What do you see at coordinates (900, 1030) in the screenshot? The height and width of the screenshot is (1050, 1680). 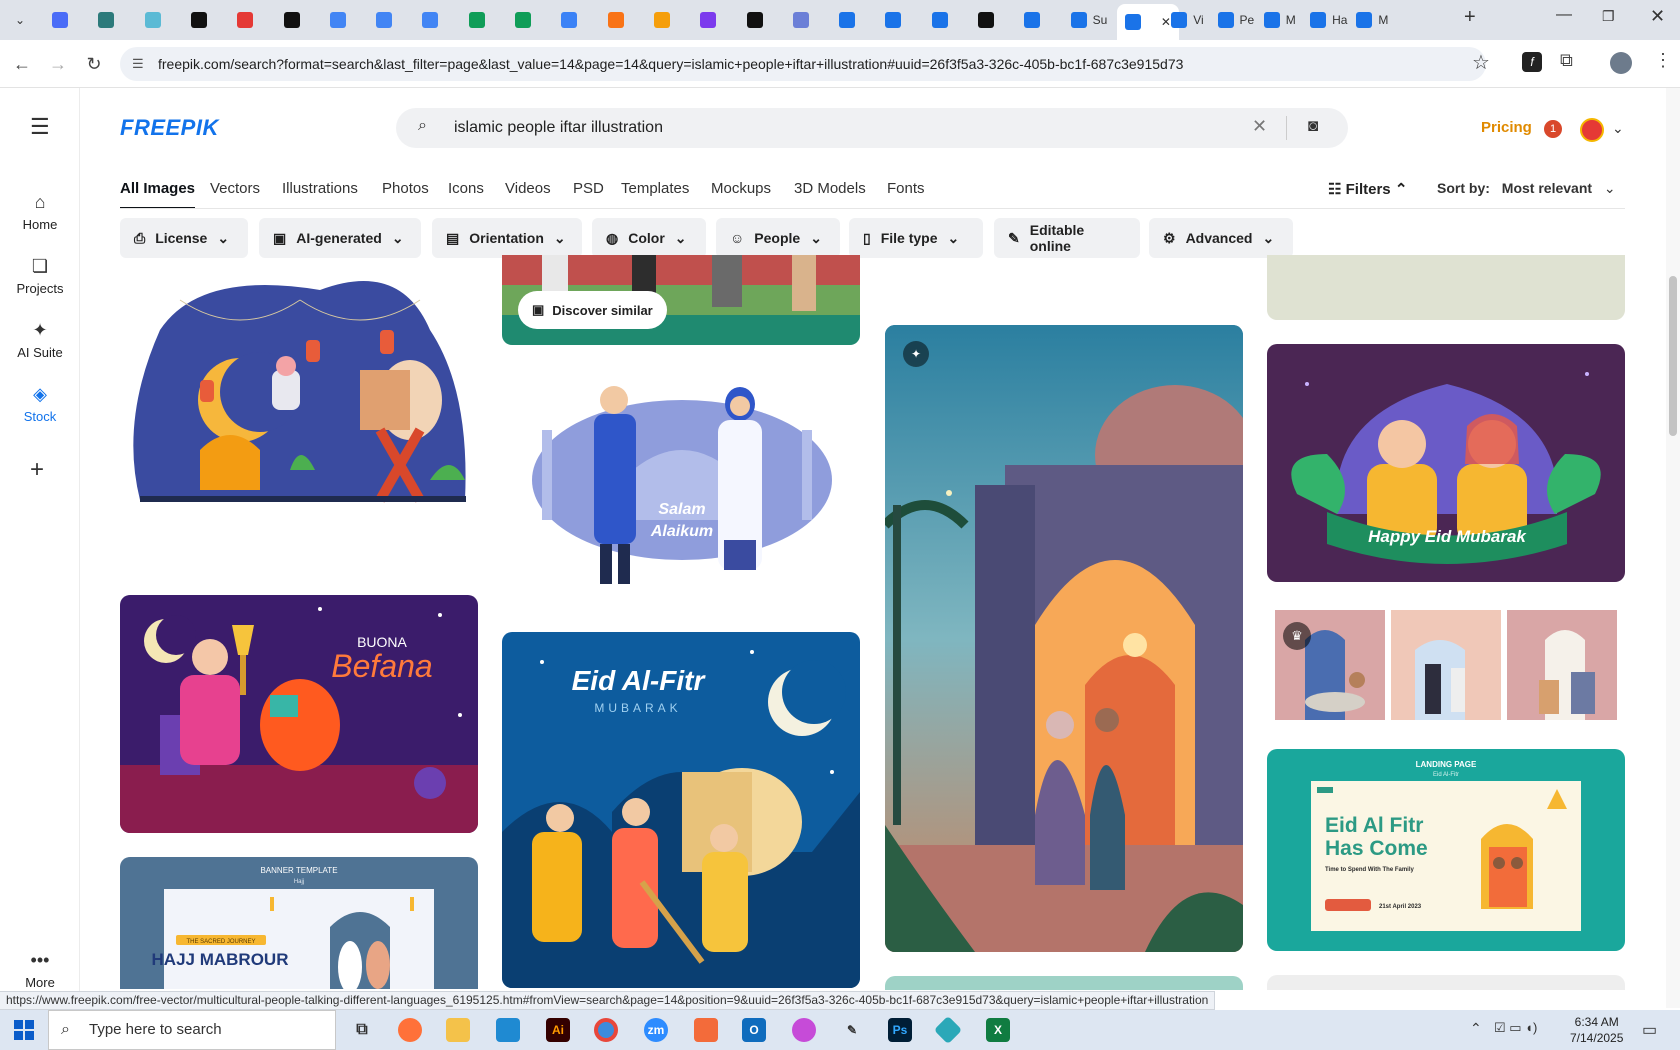 I see `photoshop-icon: Ps` at bounding box center [900, 1030].